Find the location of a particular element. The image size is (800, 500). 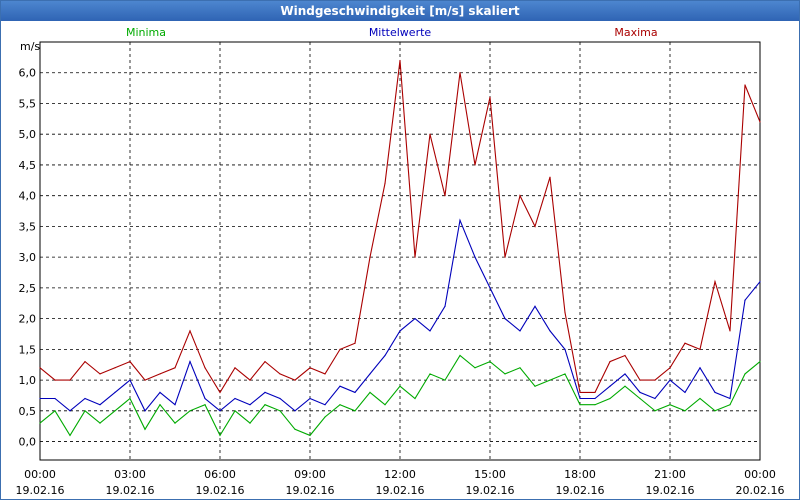

y-tick-label: 5,5 is located at coordinates (28, 103).